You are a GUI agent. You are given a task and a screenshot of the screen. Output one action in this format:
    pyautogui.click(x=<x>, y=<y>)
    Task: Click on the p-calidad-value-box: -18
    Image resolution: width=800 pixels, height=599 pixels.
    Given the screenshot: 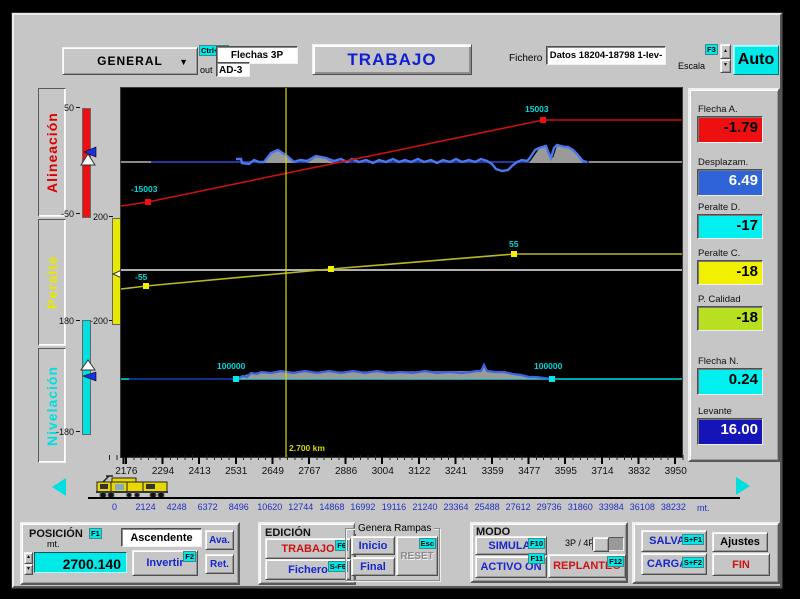 What is the action you would take?
    pyautogui.click(x=730, y=318)
    